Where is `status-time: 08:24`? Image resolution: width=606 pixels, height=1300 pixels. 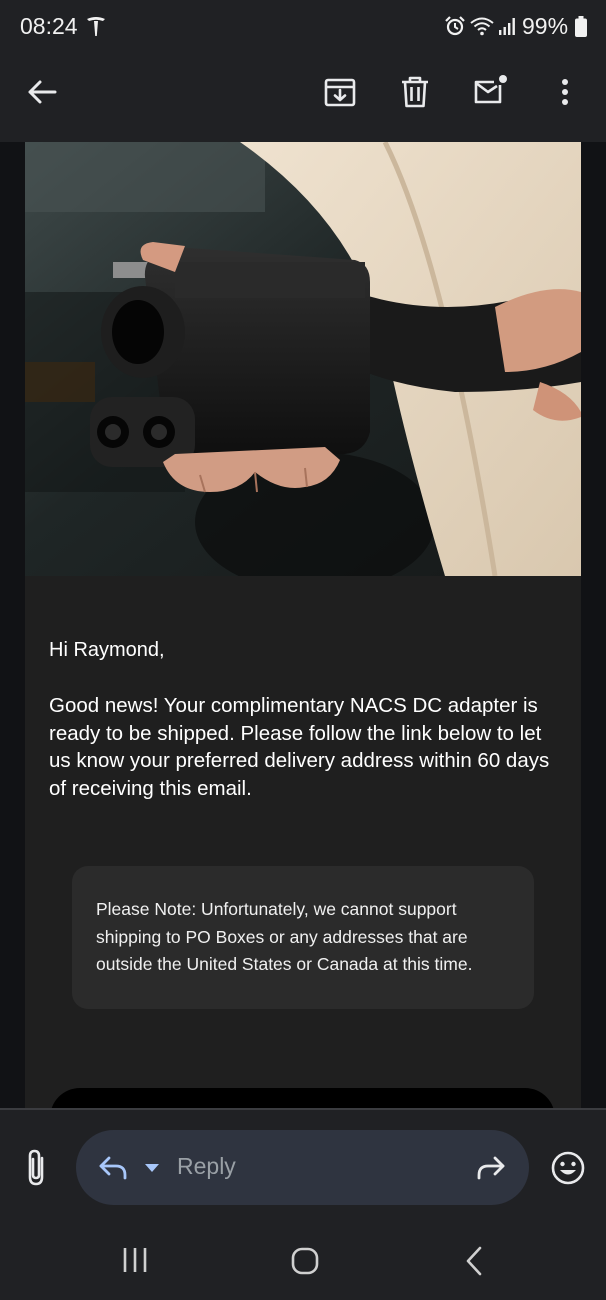
status-time: 08:24 is located at coordinates (49, 26).